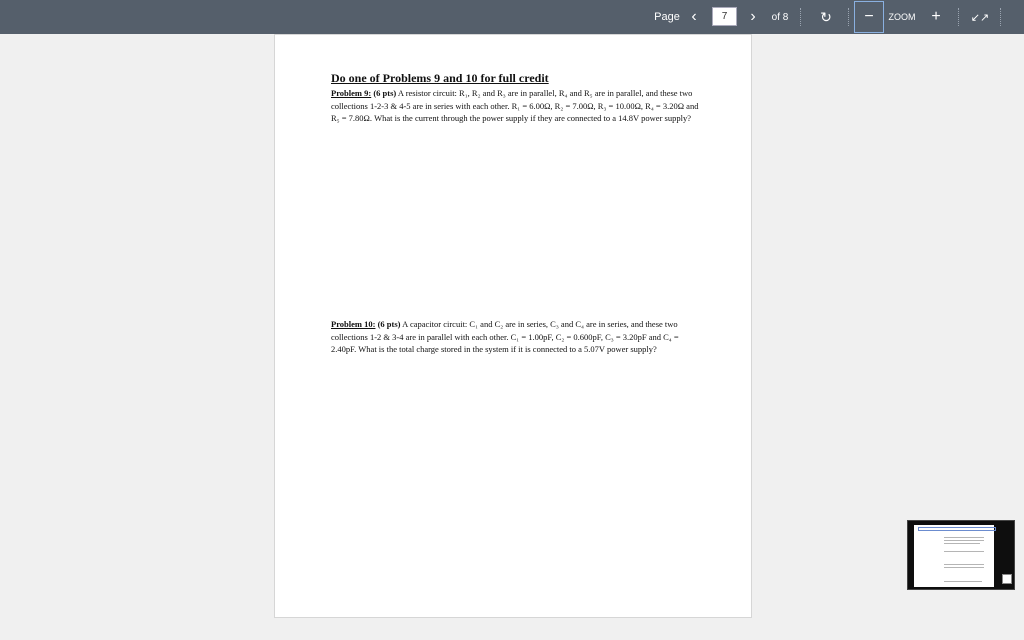 This screenshot has height=640, width=1024. Describe the element at coordinates (980, 17) in the screenshot. I see `collapse-icon: ↙↗` at that location.